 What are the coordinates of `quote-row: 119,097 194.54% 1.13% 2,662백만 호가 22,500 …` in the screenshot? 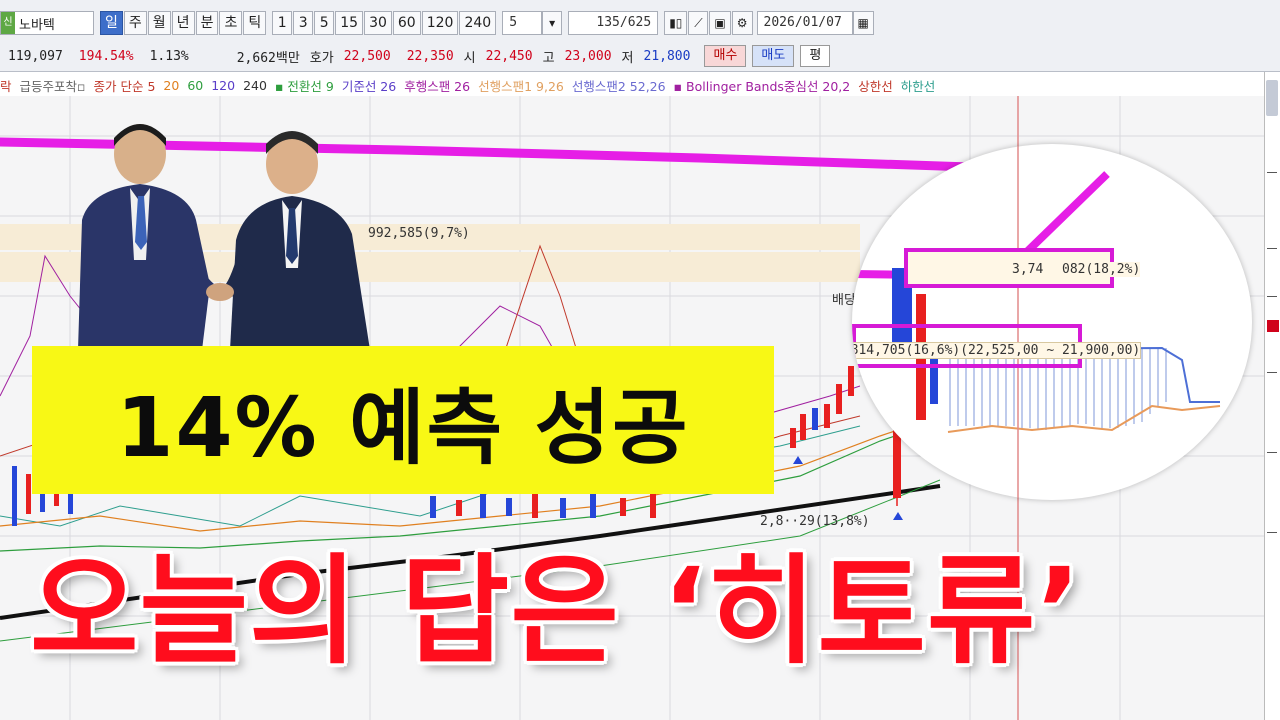 It's located at (415, 56).